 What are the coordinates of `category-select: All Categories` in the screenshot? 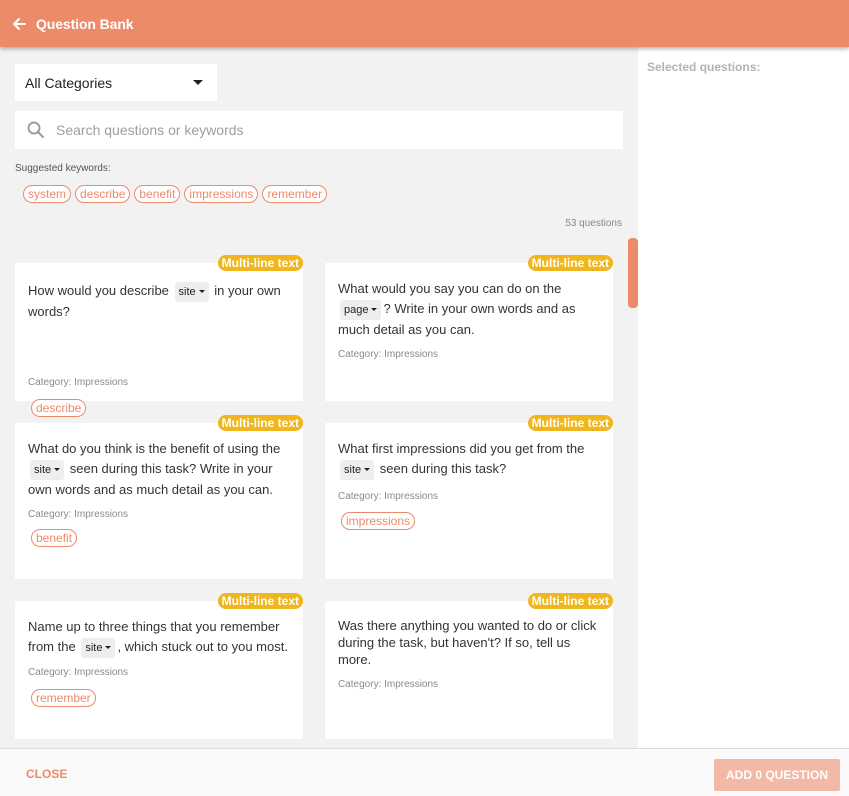 It's located at (116, 82).